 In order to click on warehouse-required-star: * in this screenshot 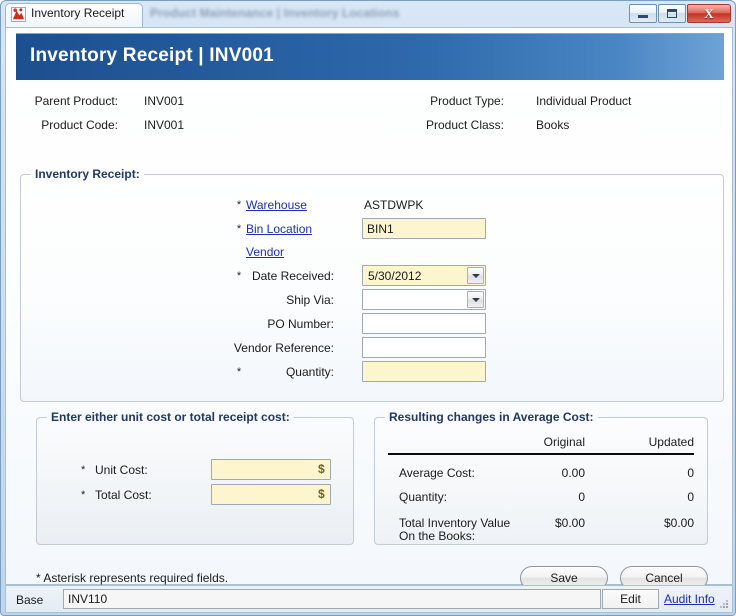, I will do `click(239, 205)`.